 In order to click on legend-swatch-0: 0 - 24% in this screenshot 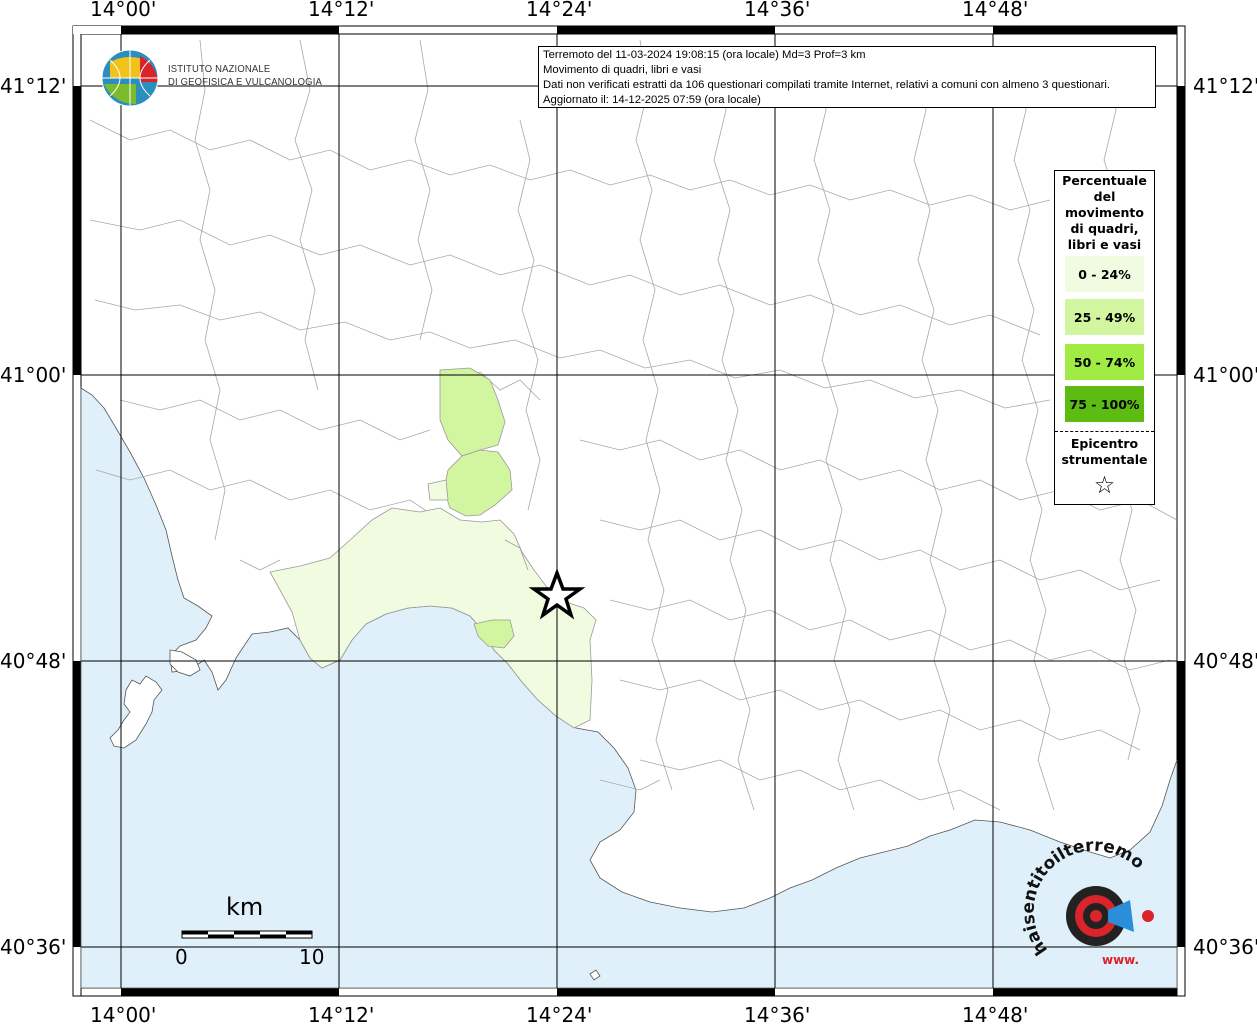, I will do `click(1104, 274)`.